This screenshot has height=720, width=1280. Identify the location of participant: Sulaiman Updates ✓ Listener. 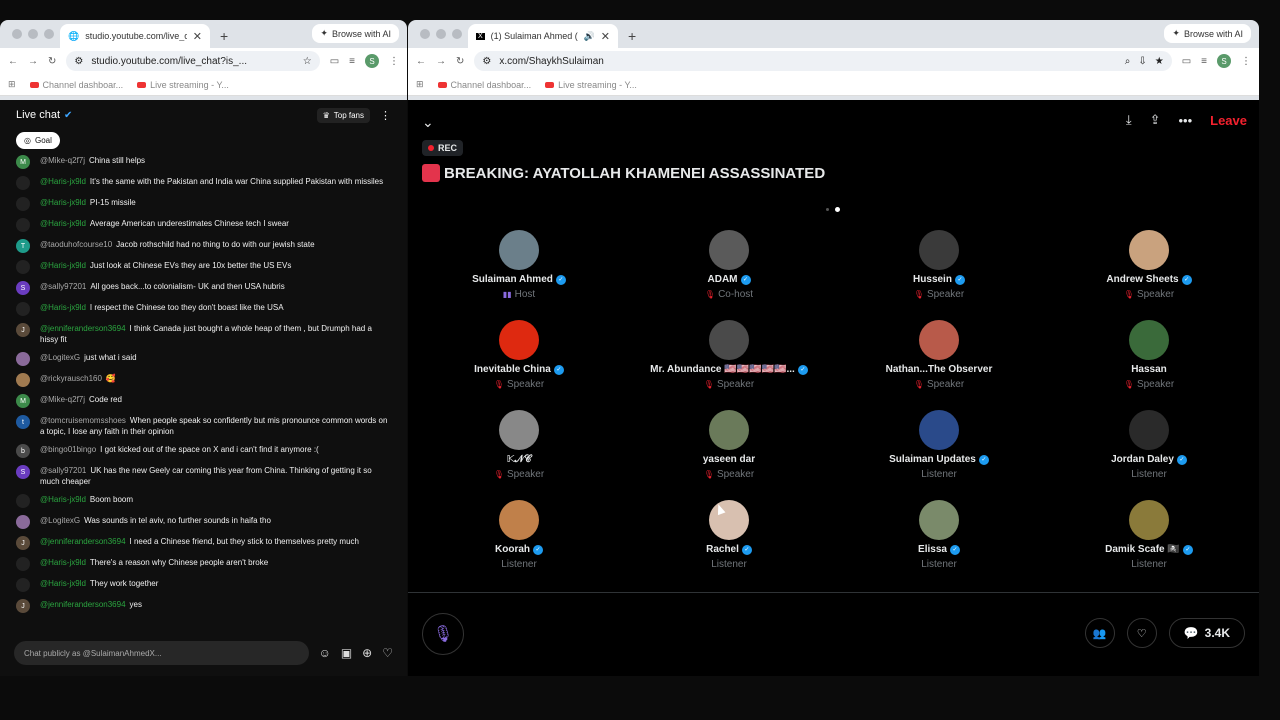
(939, 448).